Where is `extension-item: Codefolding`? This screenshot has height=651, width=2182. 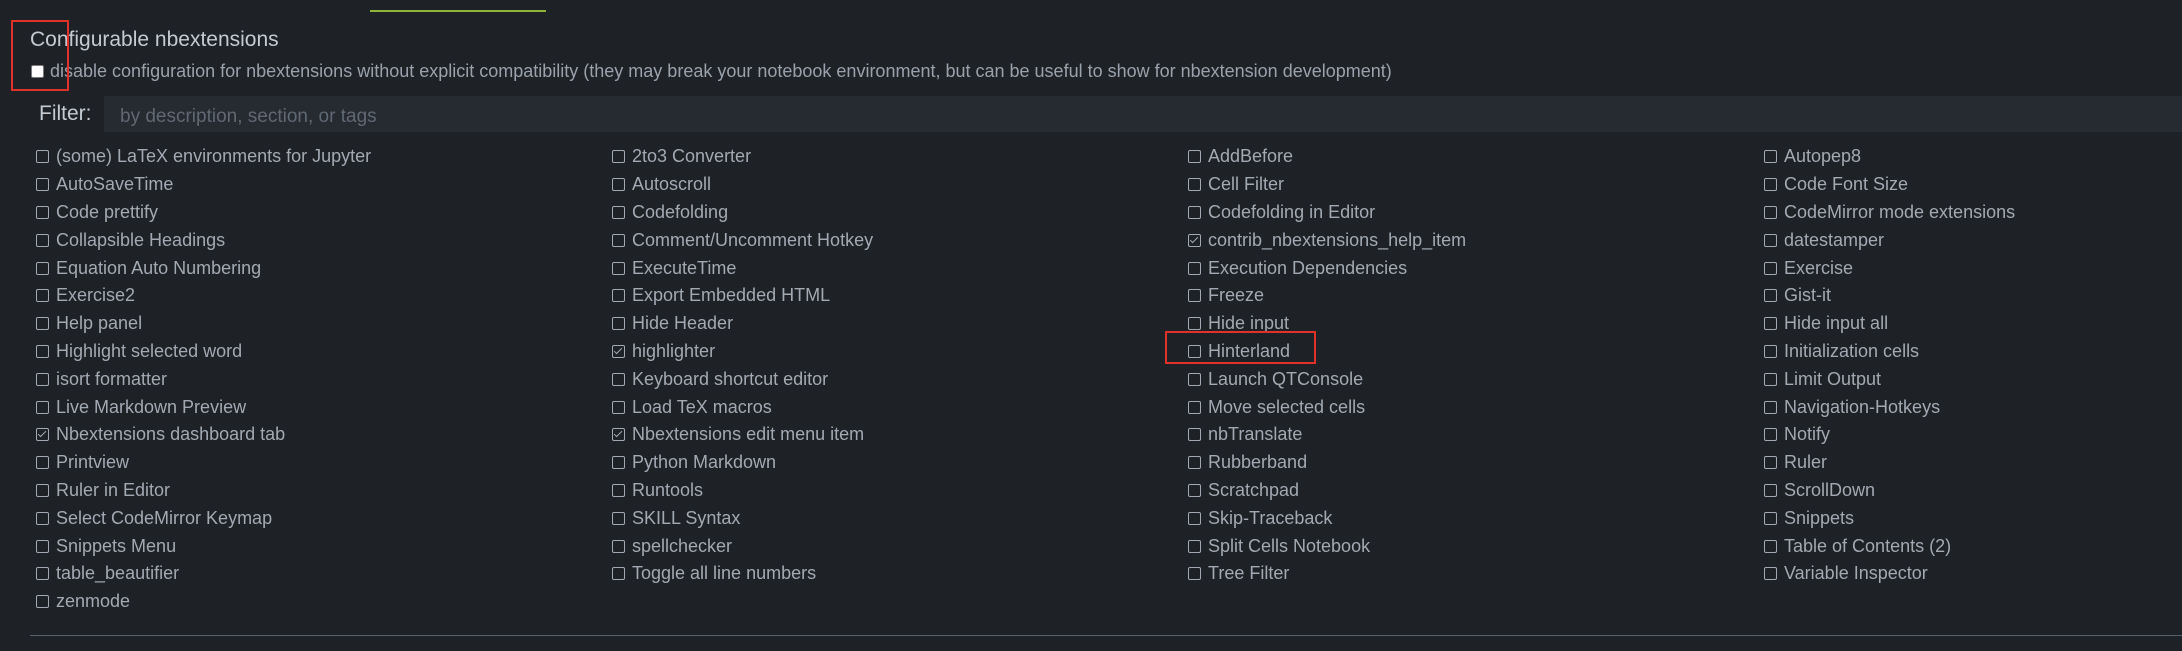
extension-item: Codefolding is located at coordinates (900, 213).